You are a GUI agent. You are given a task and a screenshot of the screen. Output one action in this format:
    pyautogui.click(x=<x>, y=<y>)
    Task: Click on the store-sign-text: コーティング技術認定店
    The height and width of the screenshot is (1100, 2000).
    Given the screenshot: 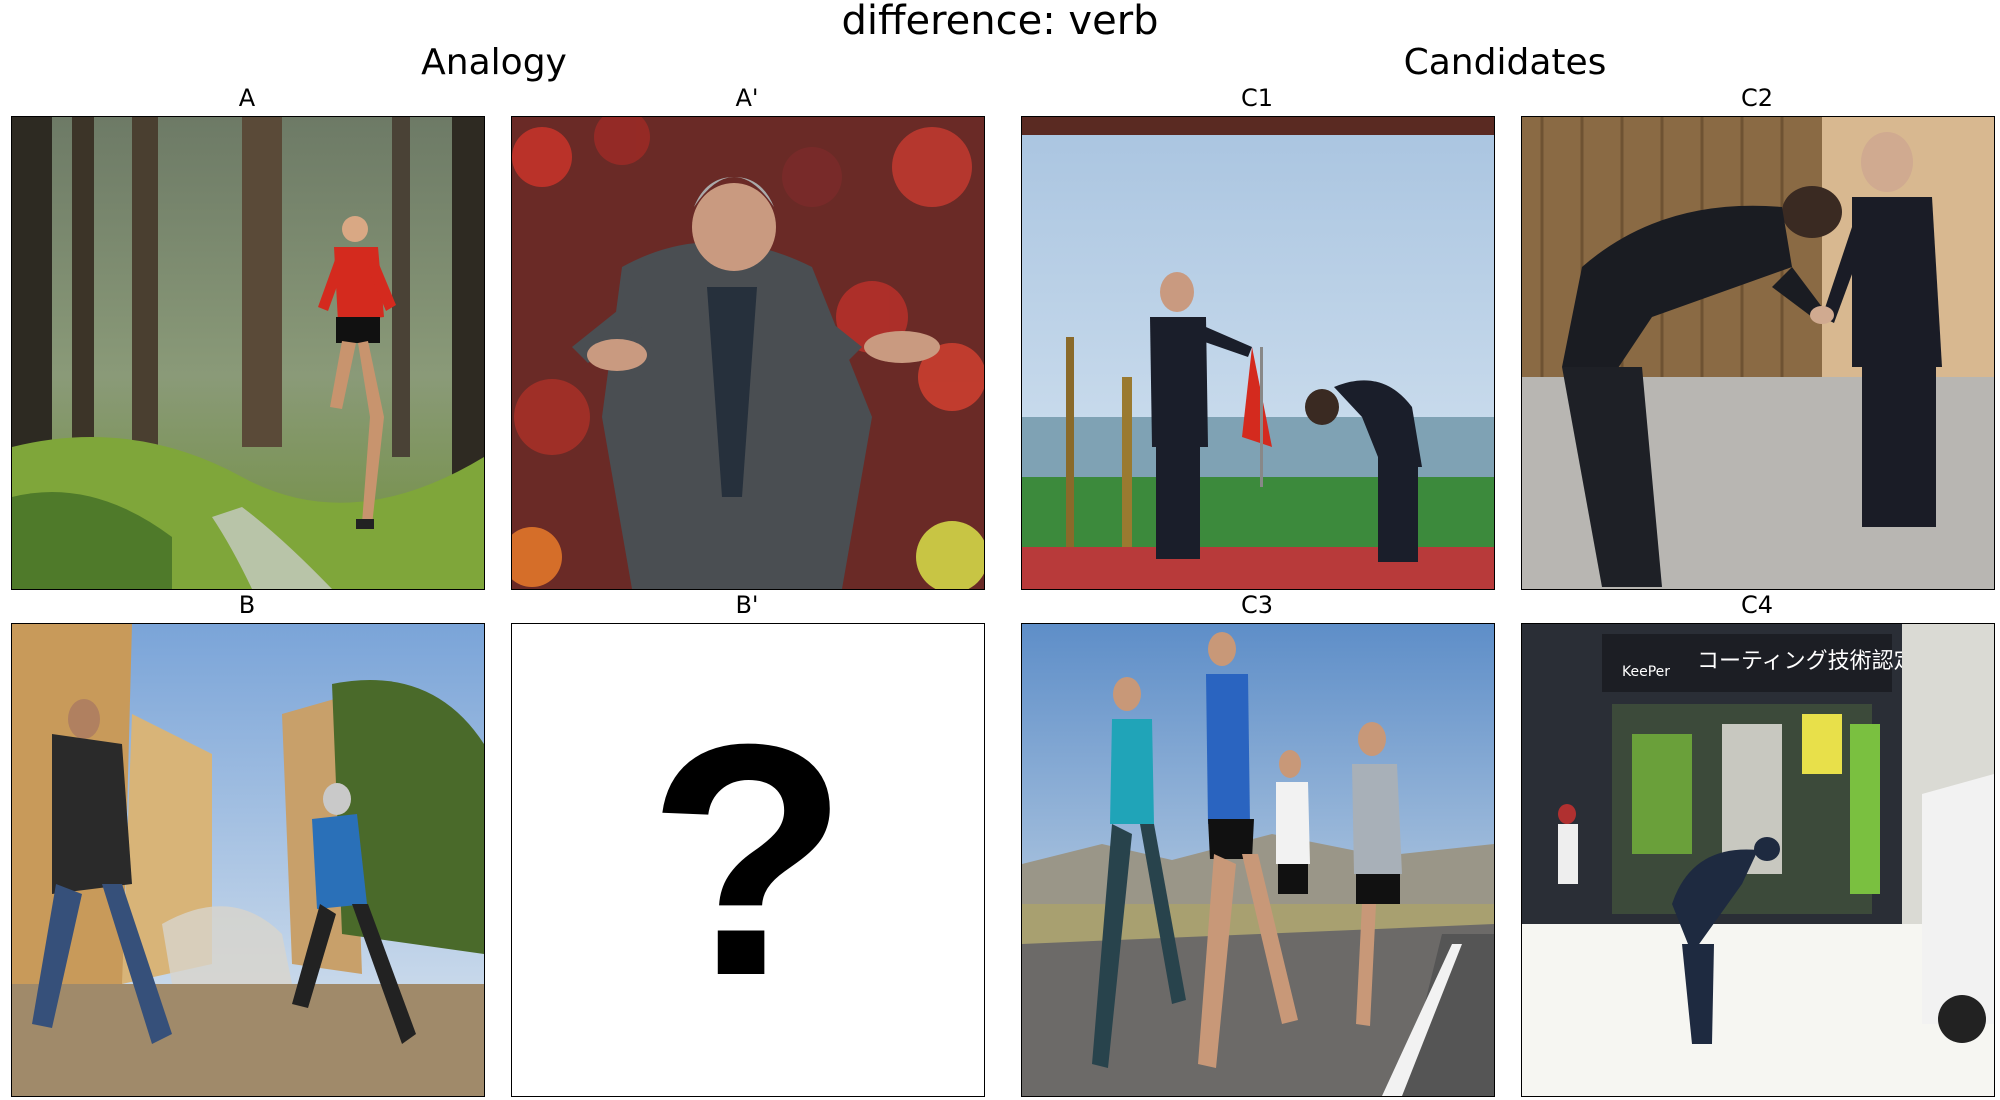 What is the action you would take?
    pyautogui.click(x=1817, y=661)
    